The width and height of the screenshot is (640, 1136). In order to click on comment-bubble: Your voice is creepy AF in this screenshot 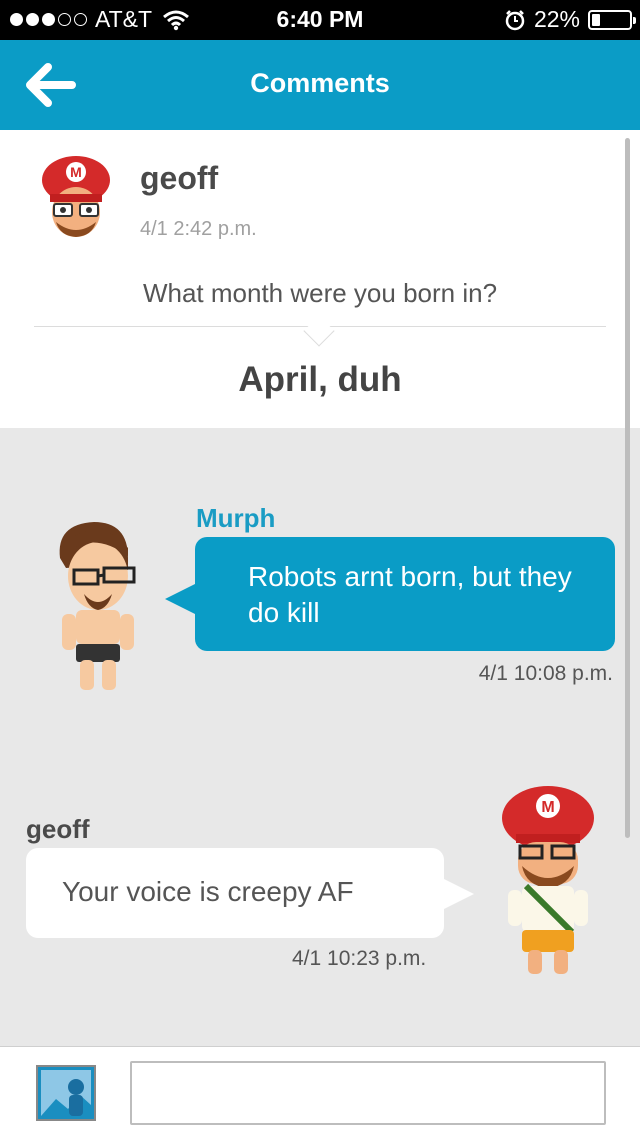, I will do `click(250, 893)`.